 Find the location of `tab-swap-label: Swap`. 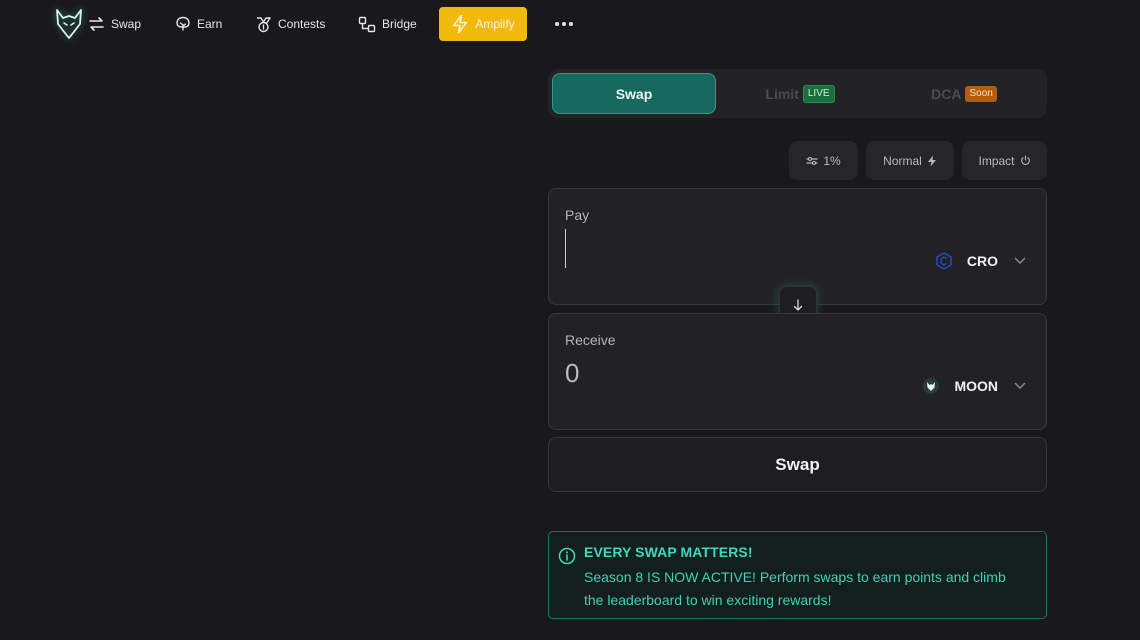

tab-swap-label: Swap is located at coordinates (634, 93).